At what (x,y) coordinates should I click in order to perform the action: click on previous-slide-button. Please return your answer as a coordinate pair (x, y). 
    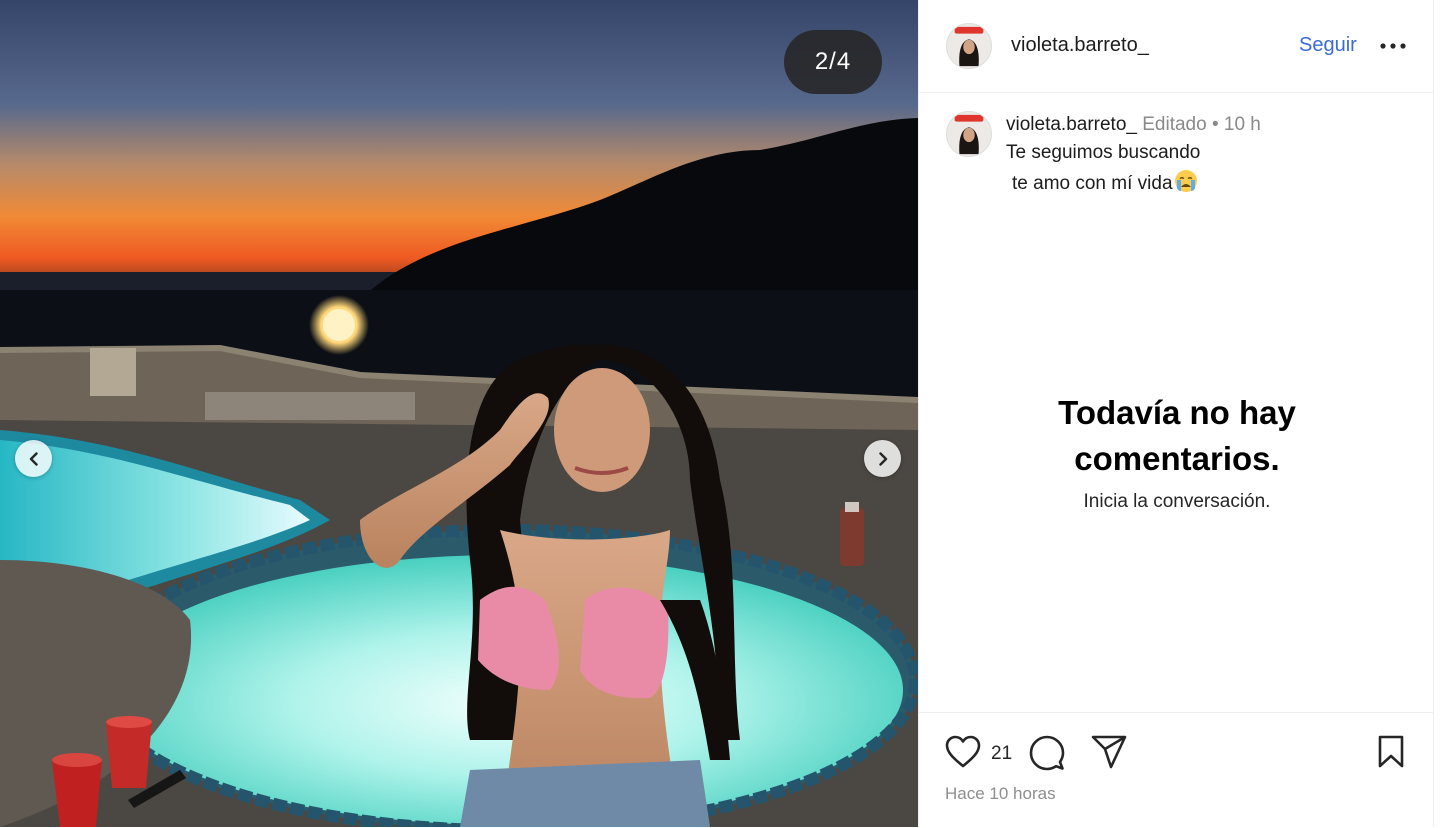
    Looking at the image, I should click on (33, 458).